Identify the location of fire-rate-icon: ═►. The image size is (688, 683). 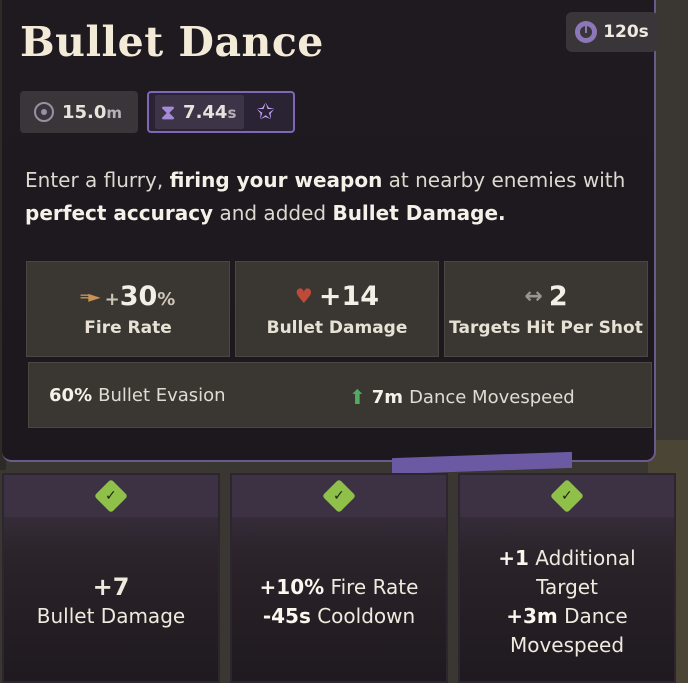
(90, 296).